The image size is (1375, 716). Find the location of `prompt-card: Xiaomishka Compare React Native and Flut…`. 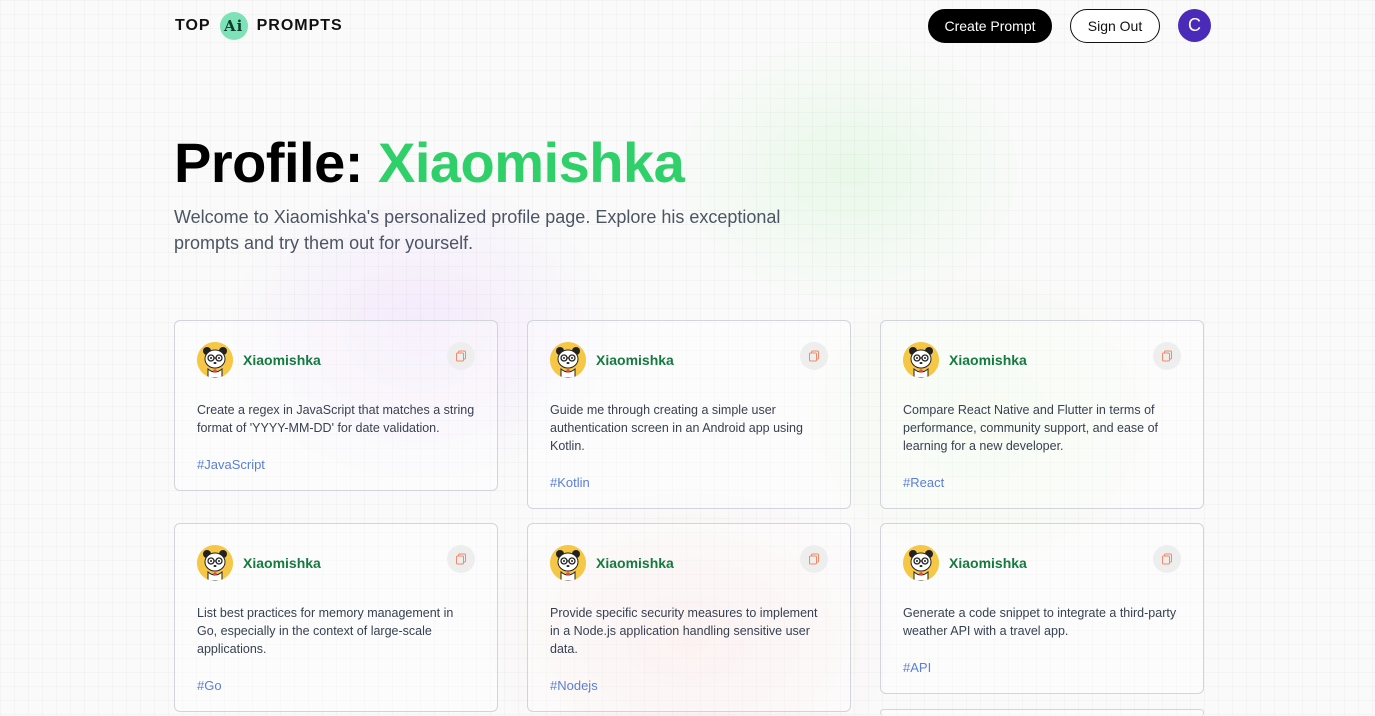

prompt-card: Xiaomishka Compare React Native and Flut… is located at coordinates (1042, 414).